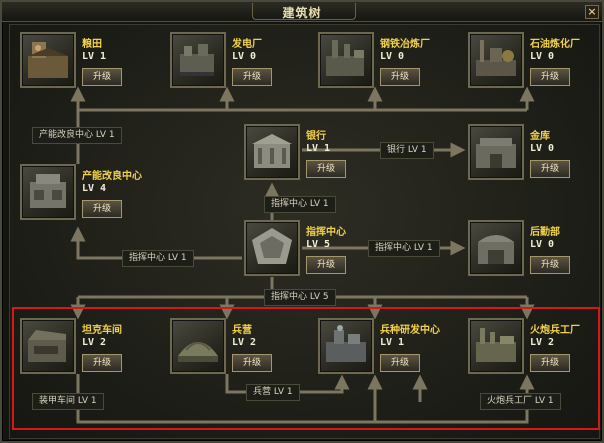 Image resolution: width=604 pixels, height=443 pixels. Describe the element at coordinates (198, 60) in the screenshot. I see `power-plant-icon` at that location.